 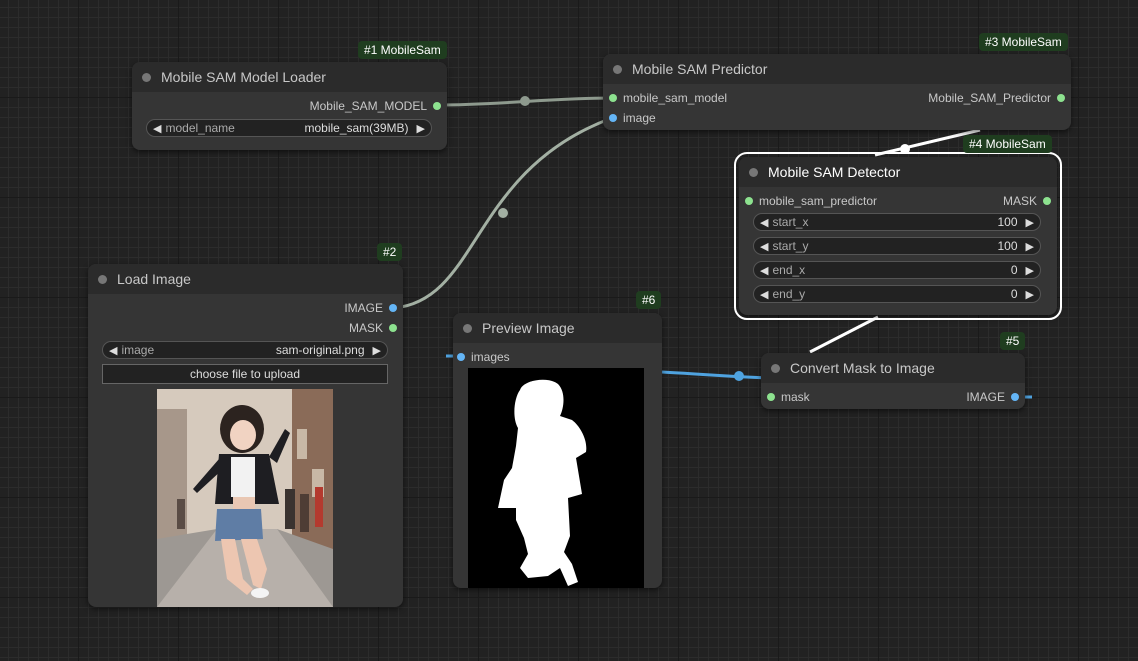 I want to click on slot-label: image, so click(x=639, y=118).